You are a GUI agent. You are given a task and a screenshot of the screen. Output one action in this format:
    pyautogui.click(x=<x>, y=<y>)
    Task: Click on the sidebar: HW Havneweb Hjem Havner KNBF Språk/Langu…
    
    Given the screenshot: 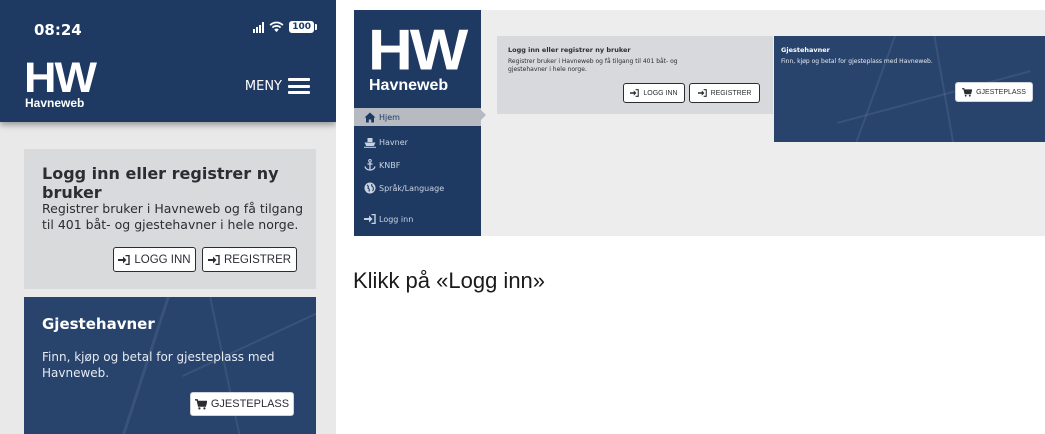 What is the action you would take?
    pyautogui.click(x=417, y=123)
    